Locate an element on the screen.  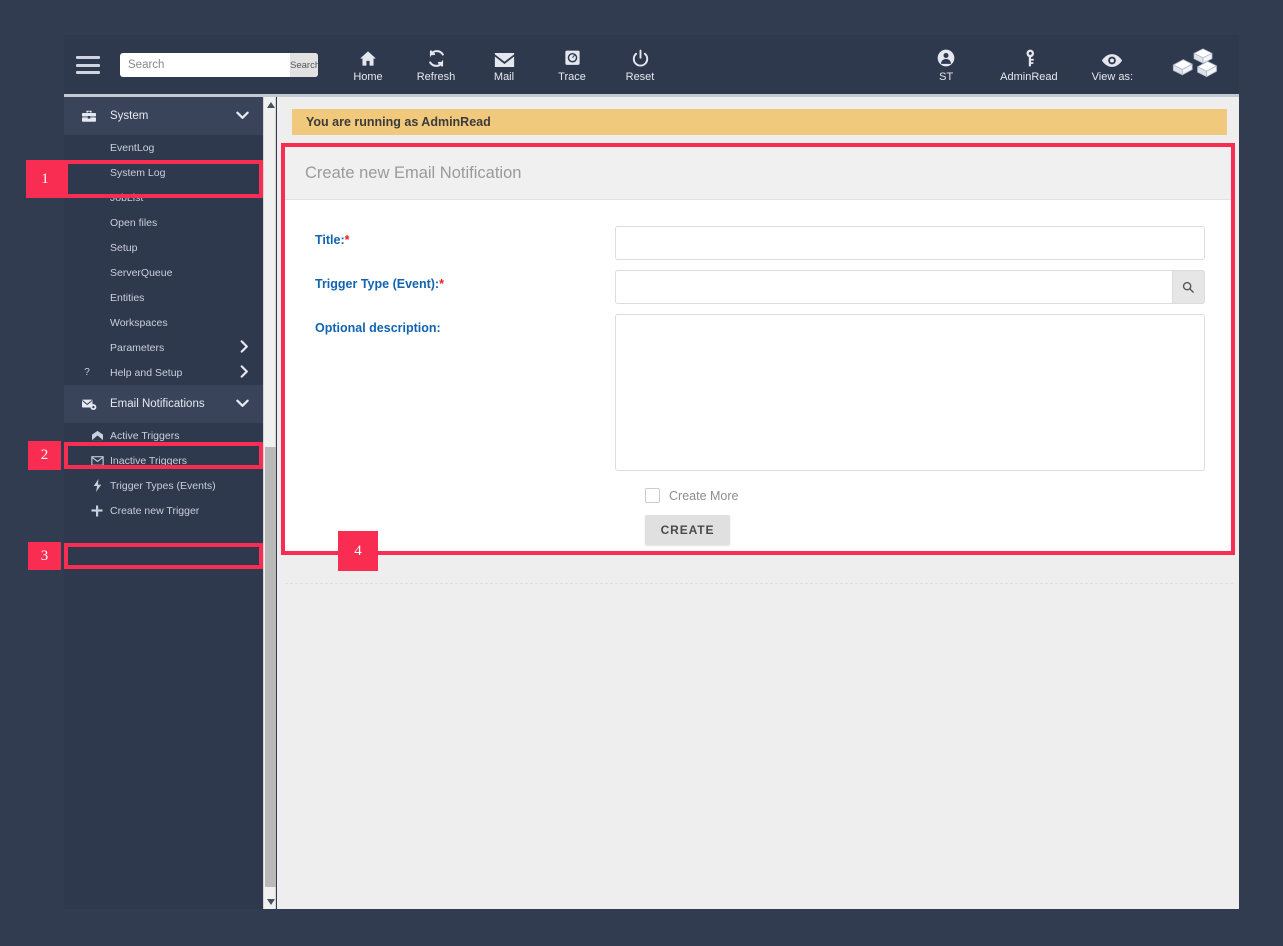
sidebar-item-trigger-types: Trigger Types (Events) is located at coordinates (163, 485).